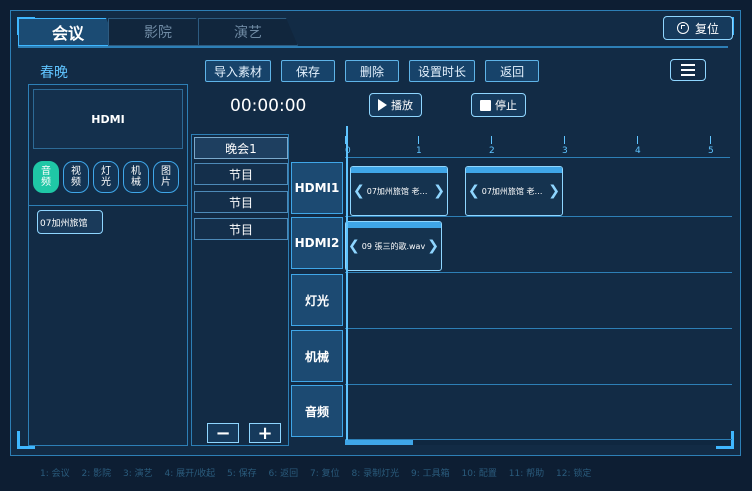  What do you see at coordinates (537, 442) in the screenshot?
I see `timeline-scrollbar` at bounding box center [537, 442].